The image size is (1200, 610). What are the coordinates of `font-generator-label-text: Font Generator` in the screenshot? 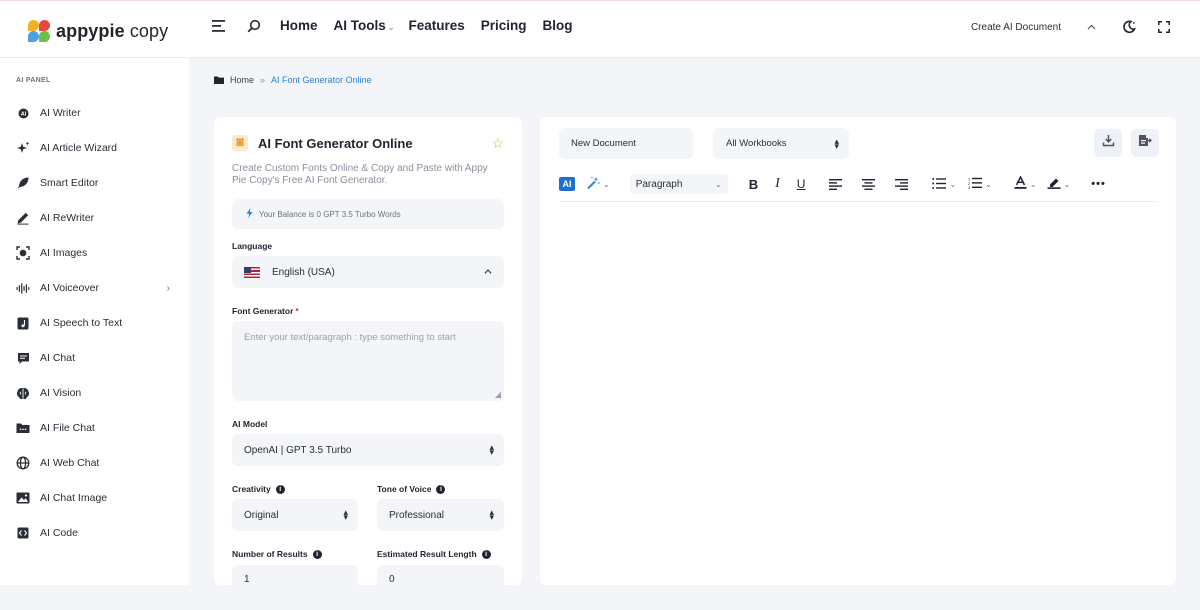 It's located at (263, 311).